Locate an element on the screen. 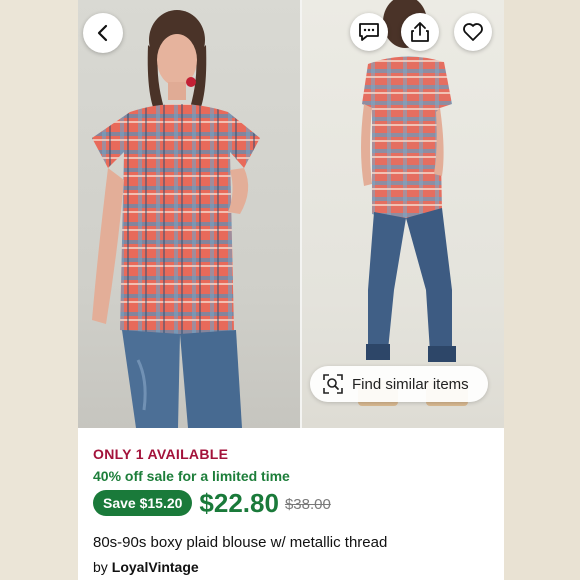 This screenshot has height=580, width=580. heart-icon is located at coordinates (473, 32).